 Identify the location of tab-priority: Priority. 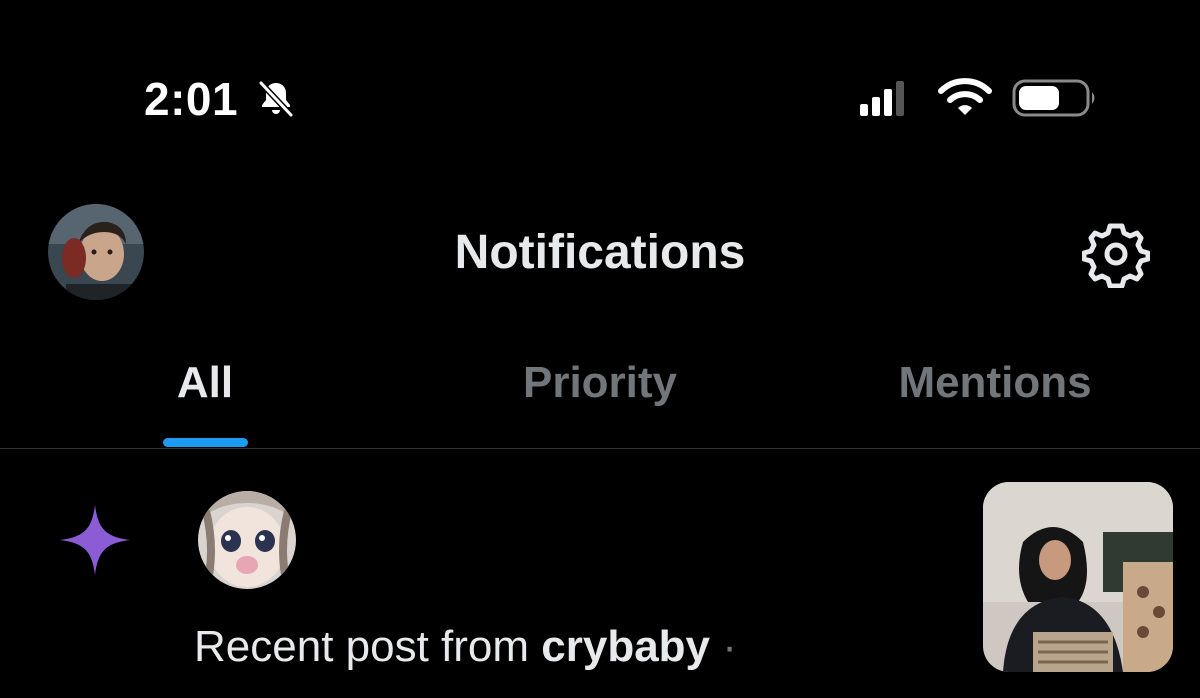
(600, 383).